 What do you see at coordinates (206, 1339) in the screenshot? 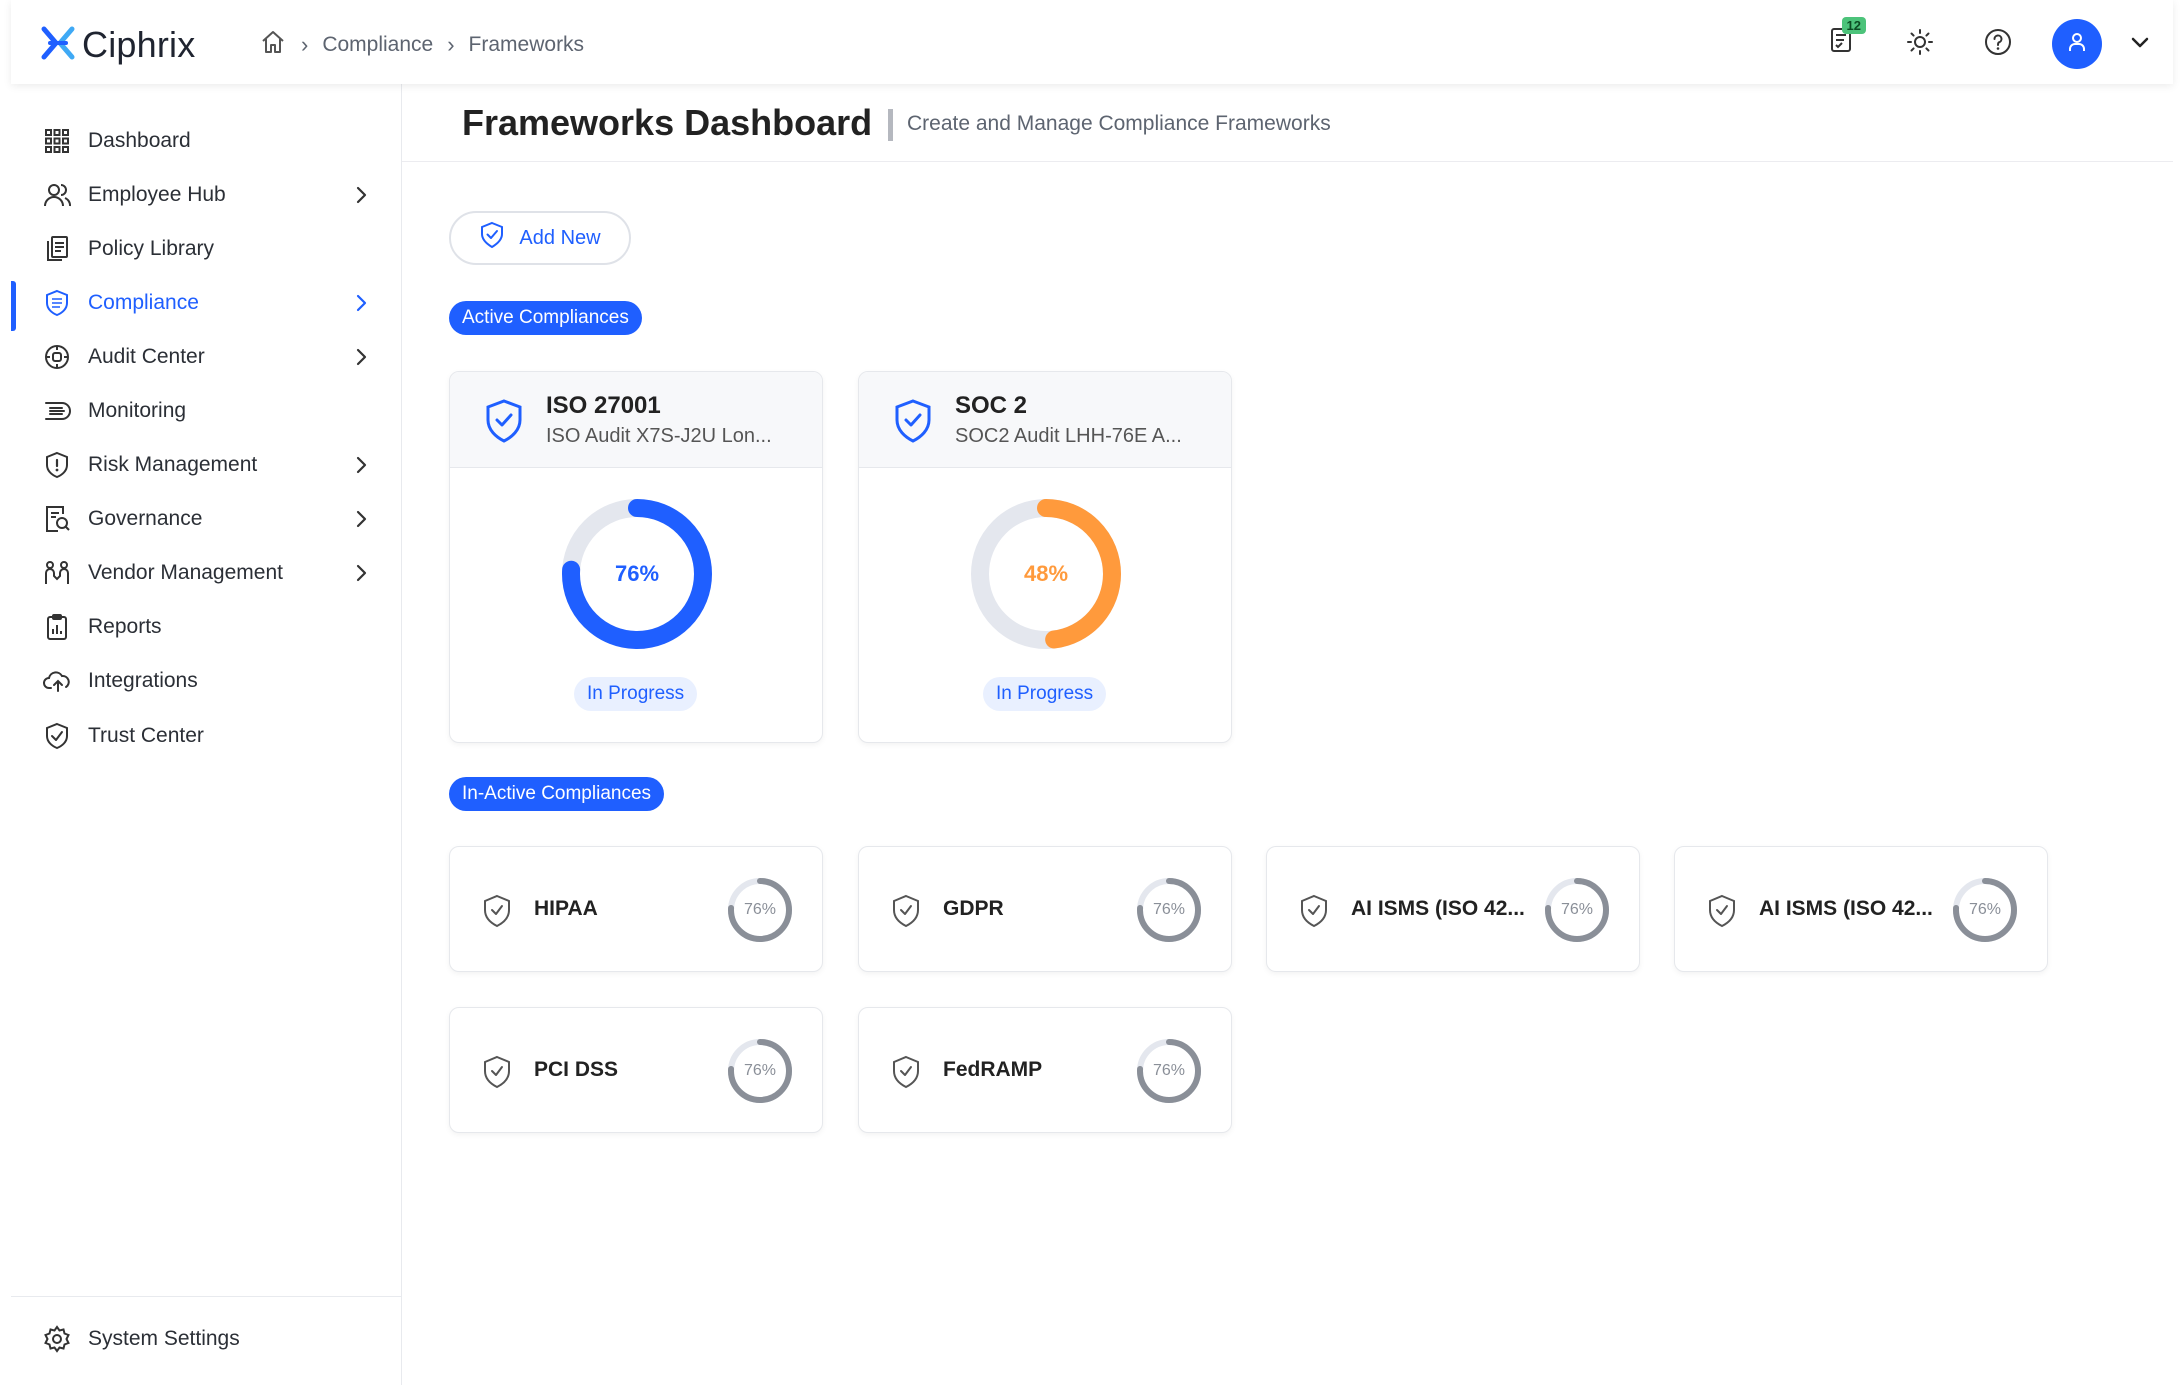
I see `sidebar-item-system-settings: System Settings` at bounding box center [206, 1339].